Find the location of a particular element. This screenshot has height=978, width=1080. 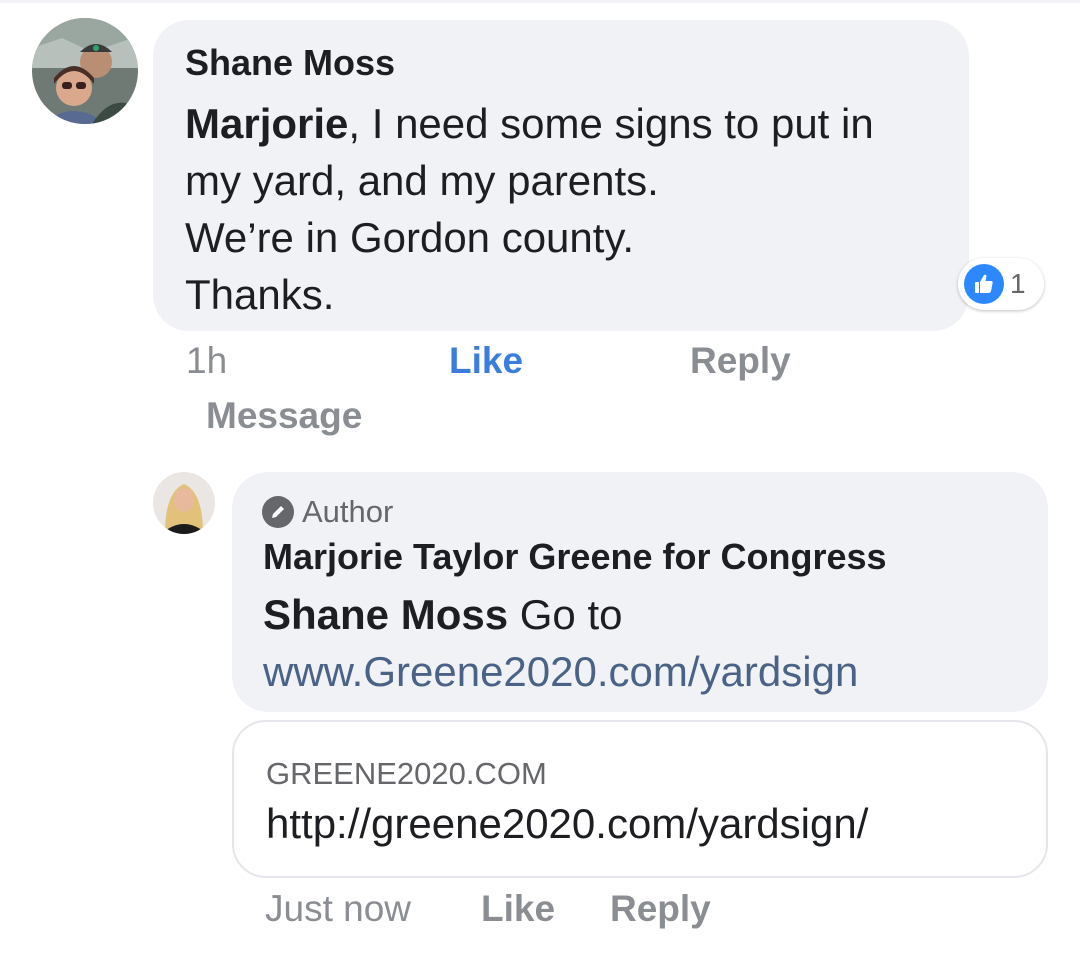

comment-line-1: Marjorie, I need some signs to put in is located at coordinates (570, 123).